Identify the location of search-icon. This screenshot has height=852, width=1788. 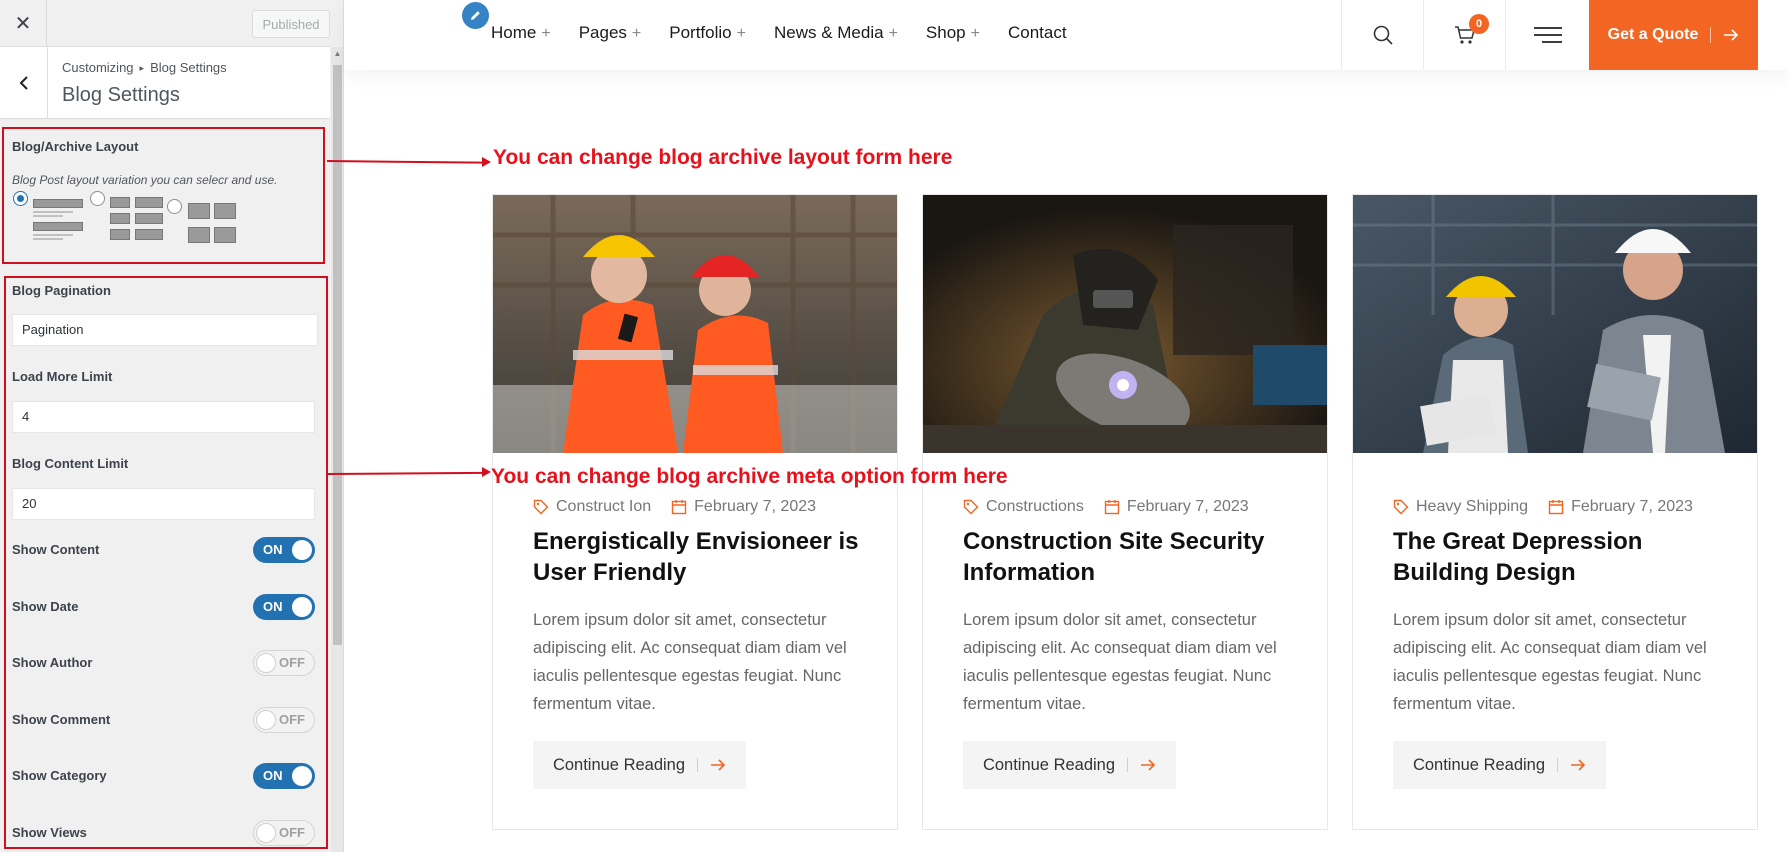
(1383, 35).